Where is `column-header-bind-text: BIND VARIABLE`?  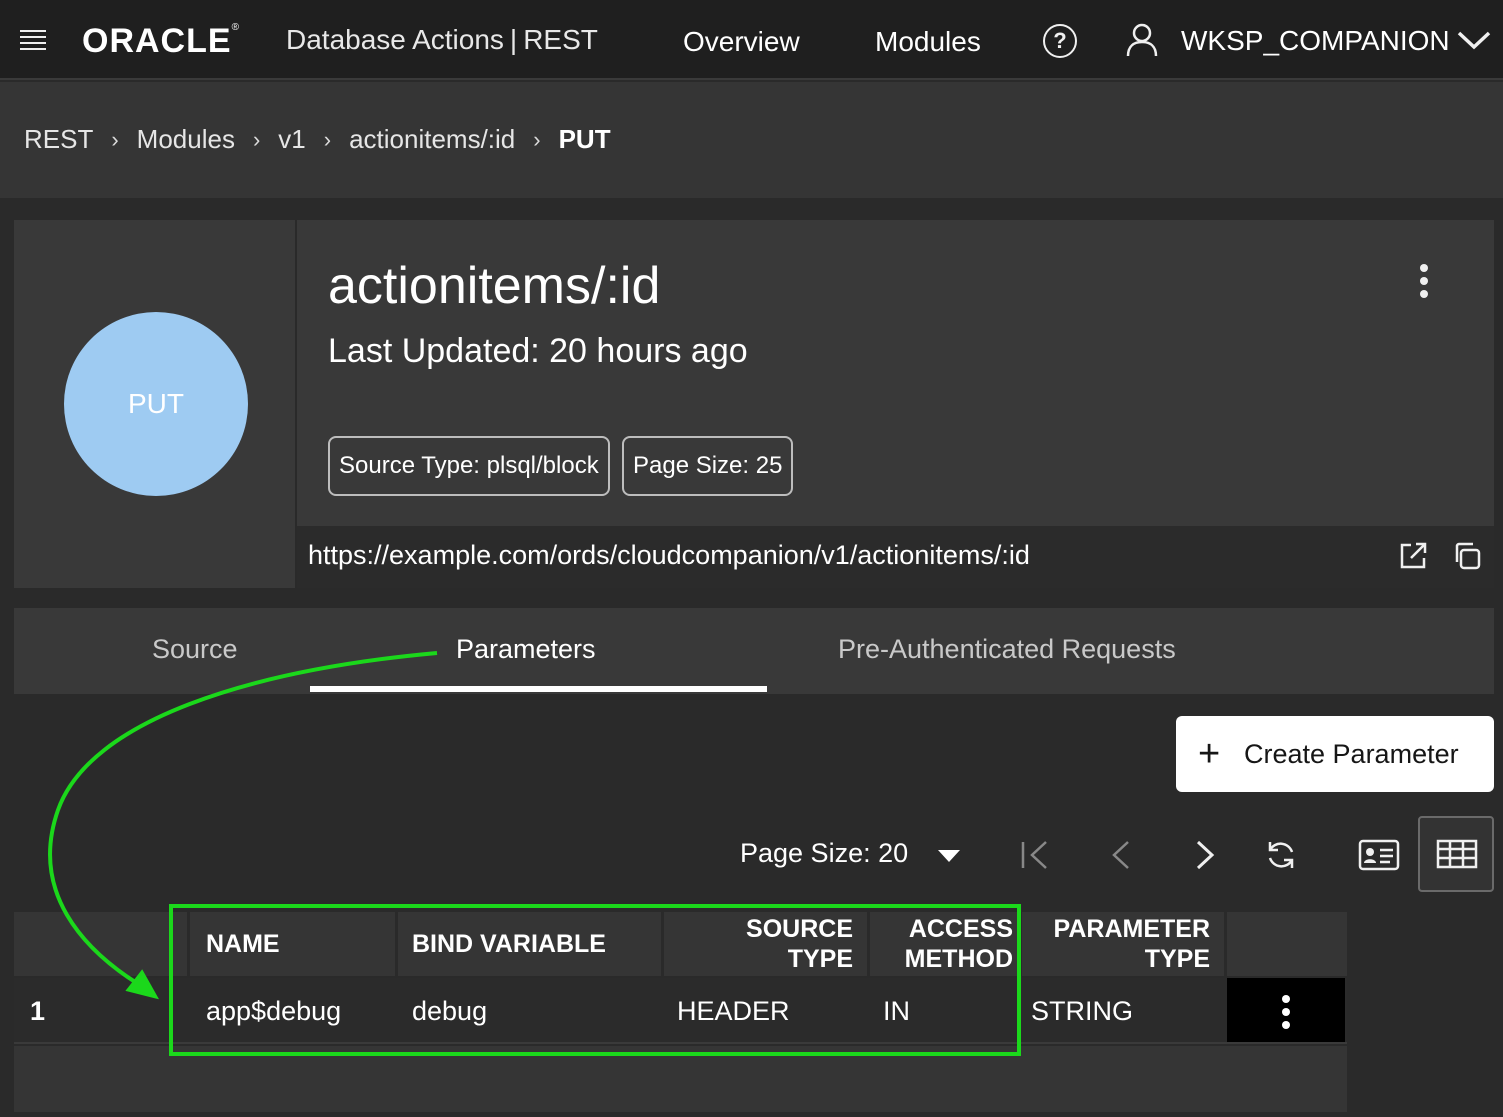
column-header-bind-text: BIND VARIABLE is located at coordinates (509, 944).